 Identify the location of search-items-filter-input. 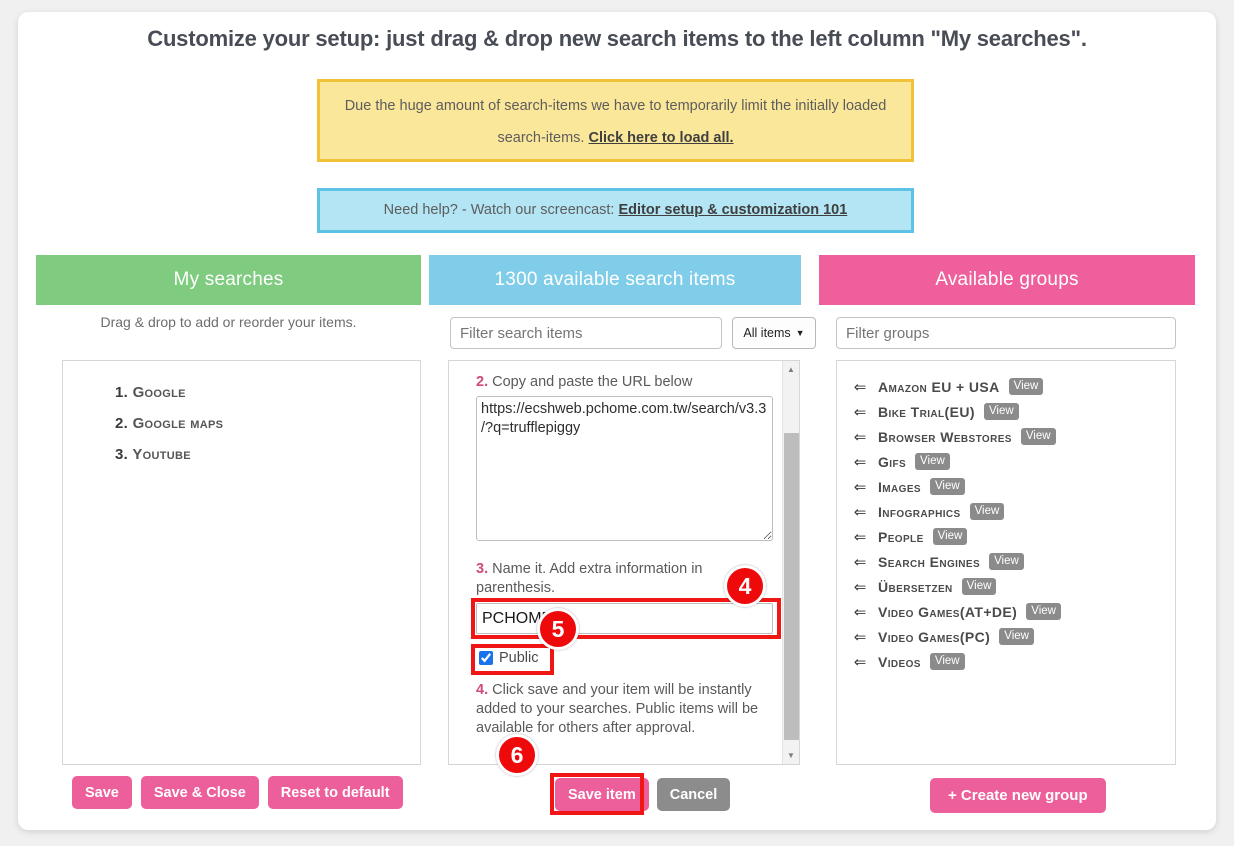
(586, 333).